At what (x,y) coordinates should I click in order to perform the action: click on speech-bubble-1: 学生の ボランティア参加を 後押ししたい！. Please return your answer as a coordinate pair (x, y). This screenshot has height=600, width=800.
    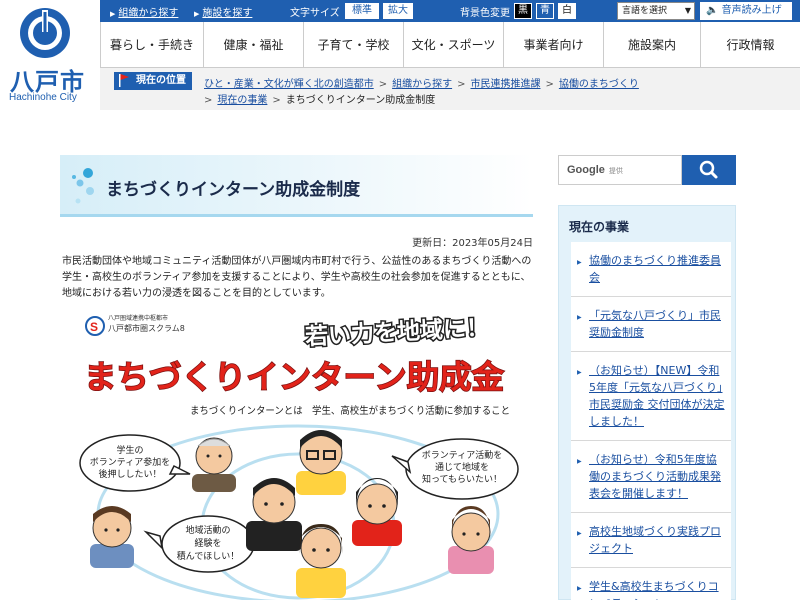
    Looking at the image, I should click on (135, 463).